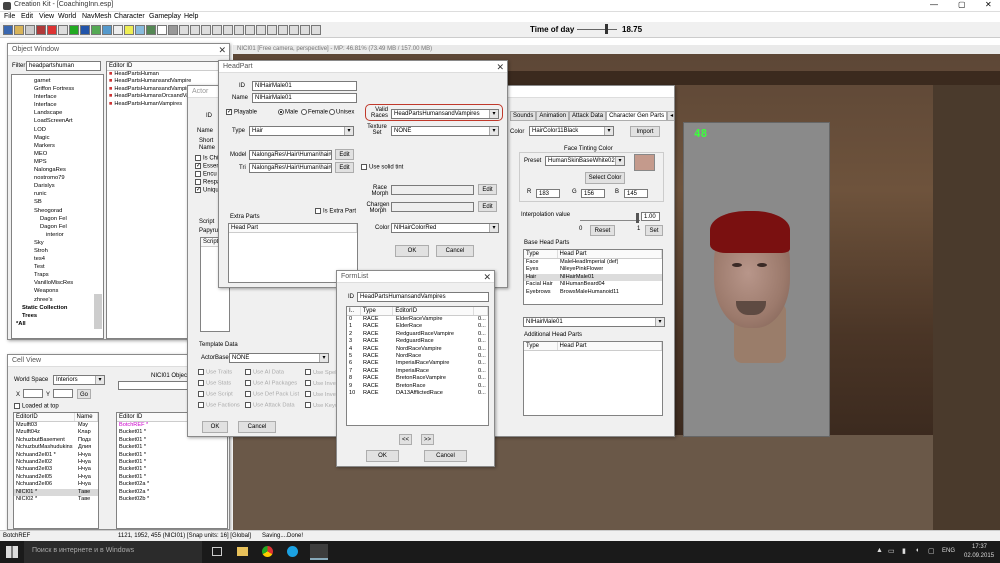 This screenshot has height=563, width=1000. Describe the element at coordinates (321, 372) in the screenshot. I see `template-check: Use Spel` at that location.